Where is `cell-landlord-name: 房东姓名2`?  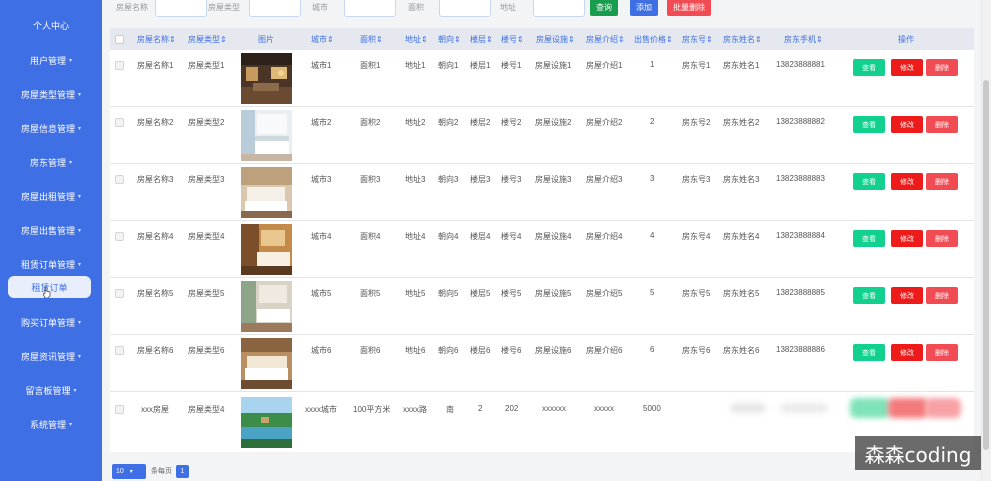
cell-landlord-name: 房东姓名2 is located at coordinates (741, 122).